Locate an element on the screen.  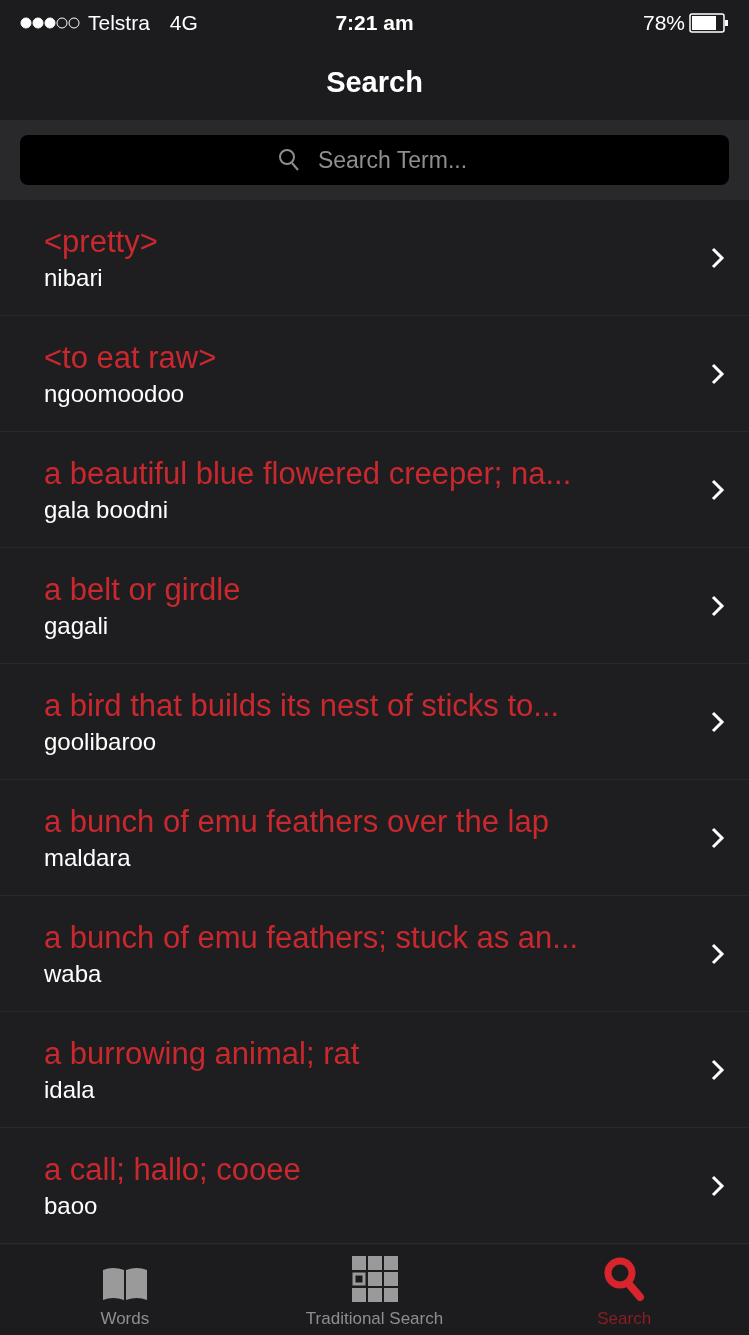
battery-percentage: 78% is located at coordinates (663, 22).